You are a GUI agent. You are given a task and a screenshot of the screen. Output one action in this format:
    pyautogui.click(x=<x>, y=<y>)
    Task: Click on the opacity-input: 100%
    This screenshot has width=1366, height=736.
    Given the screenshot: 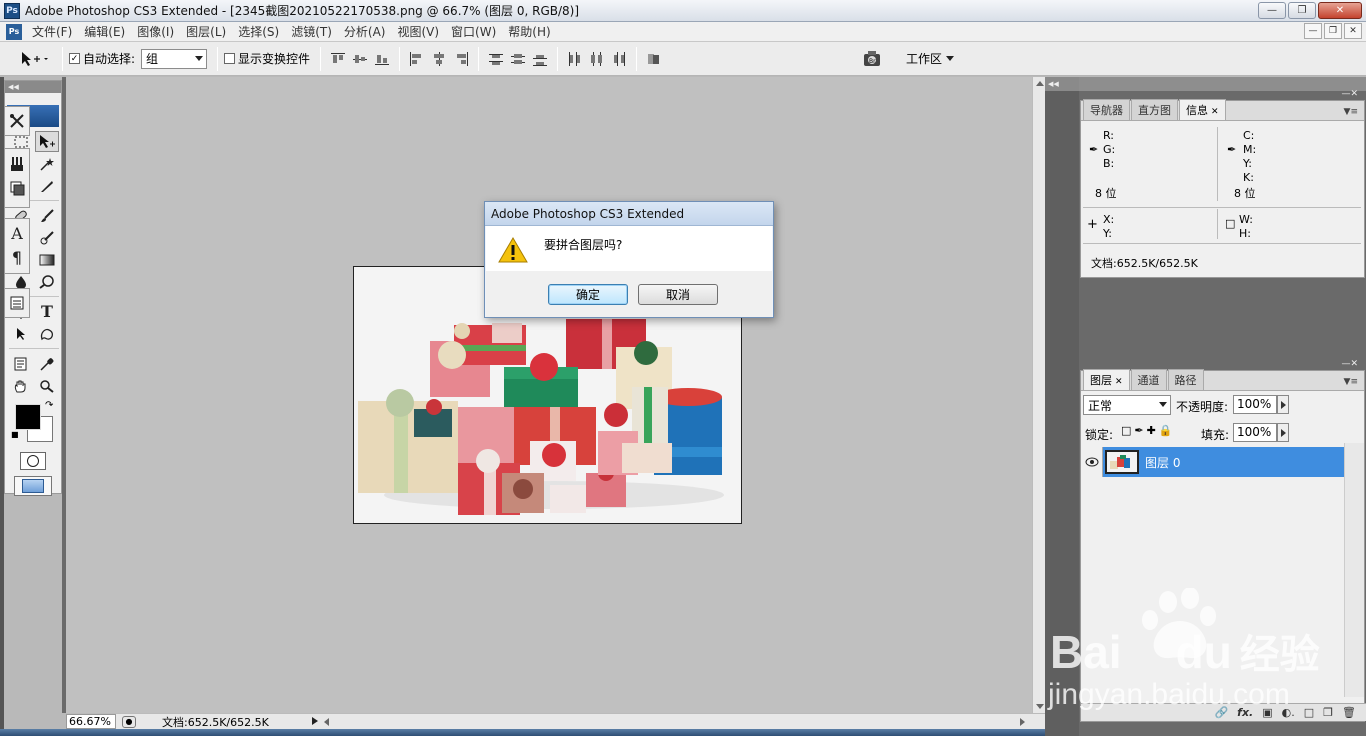 What is the action you would take?
    pyautogui.click(x=1255, y=404)
    